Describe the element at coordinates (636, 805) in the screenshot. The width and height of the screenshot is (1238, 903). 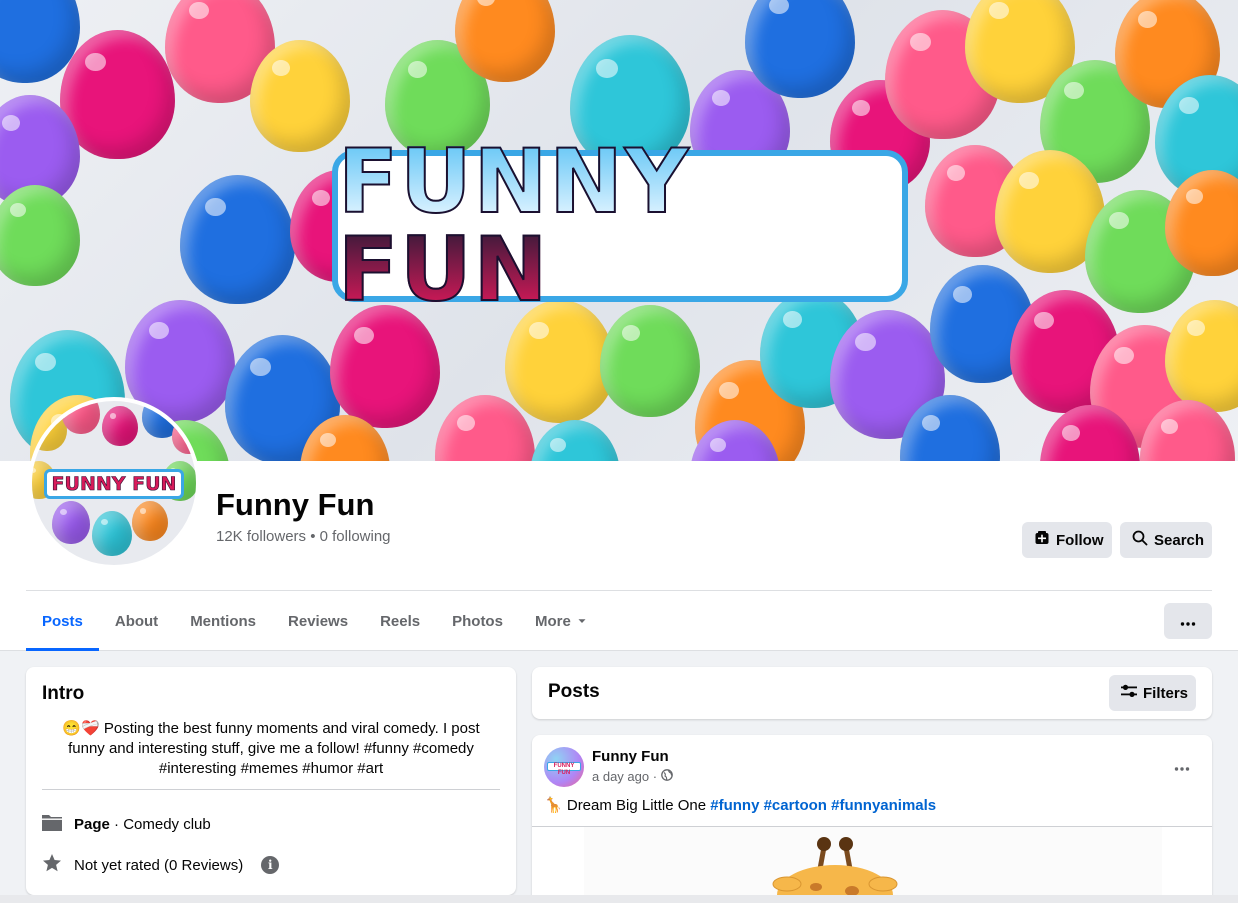
I see `post-body: Dream Big Little One` at that location.